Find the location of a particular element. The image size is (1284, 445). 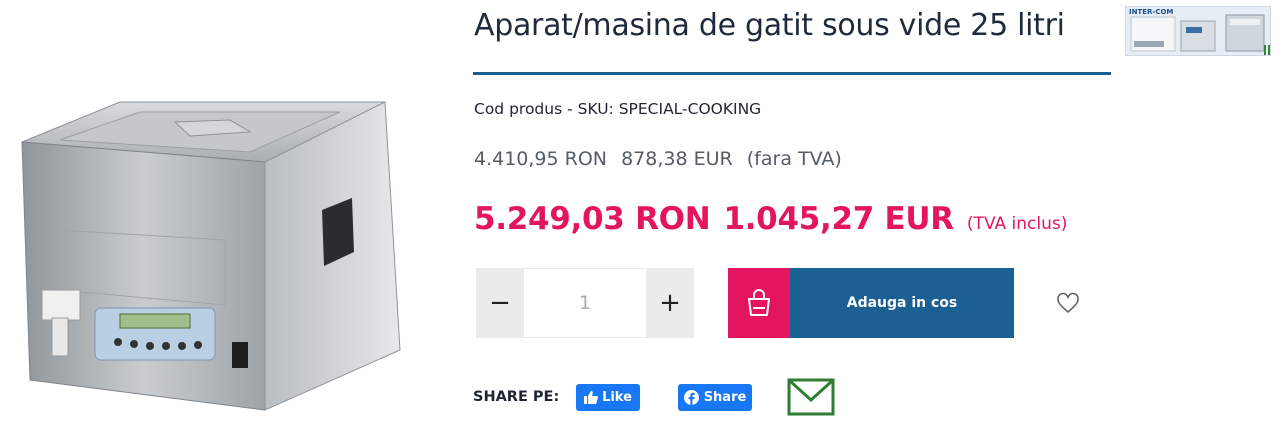

facebook-icon is located at coordinates (691, 397).